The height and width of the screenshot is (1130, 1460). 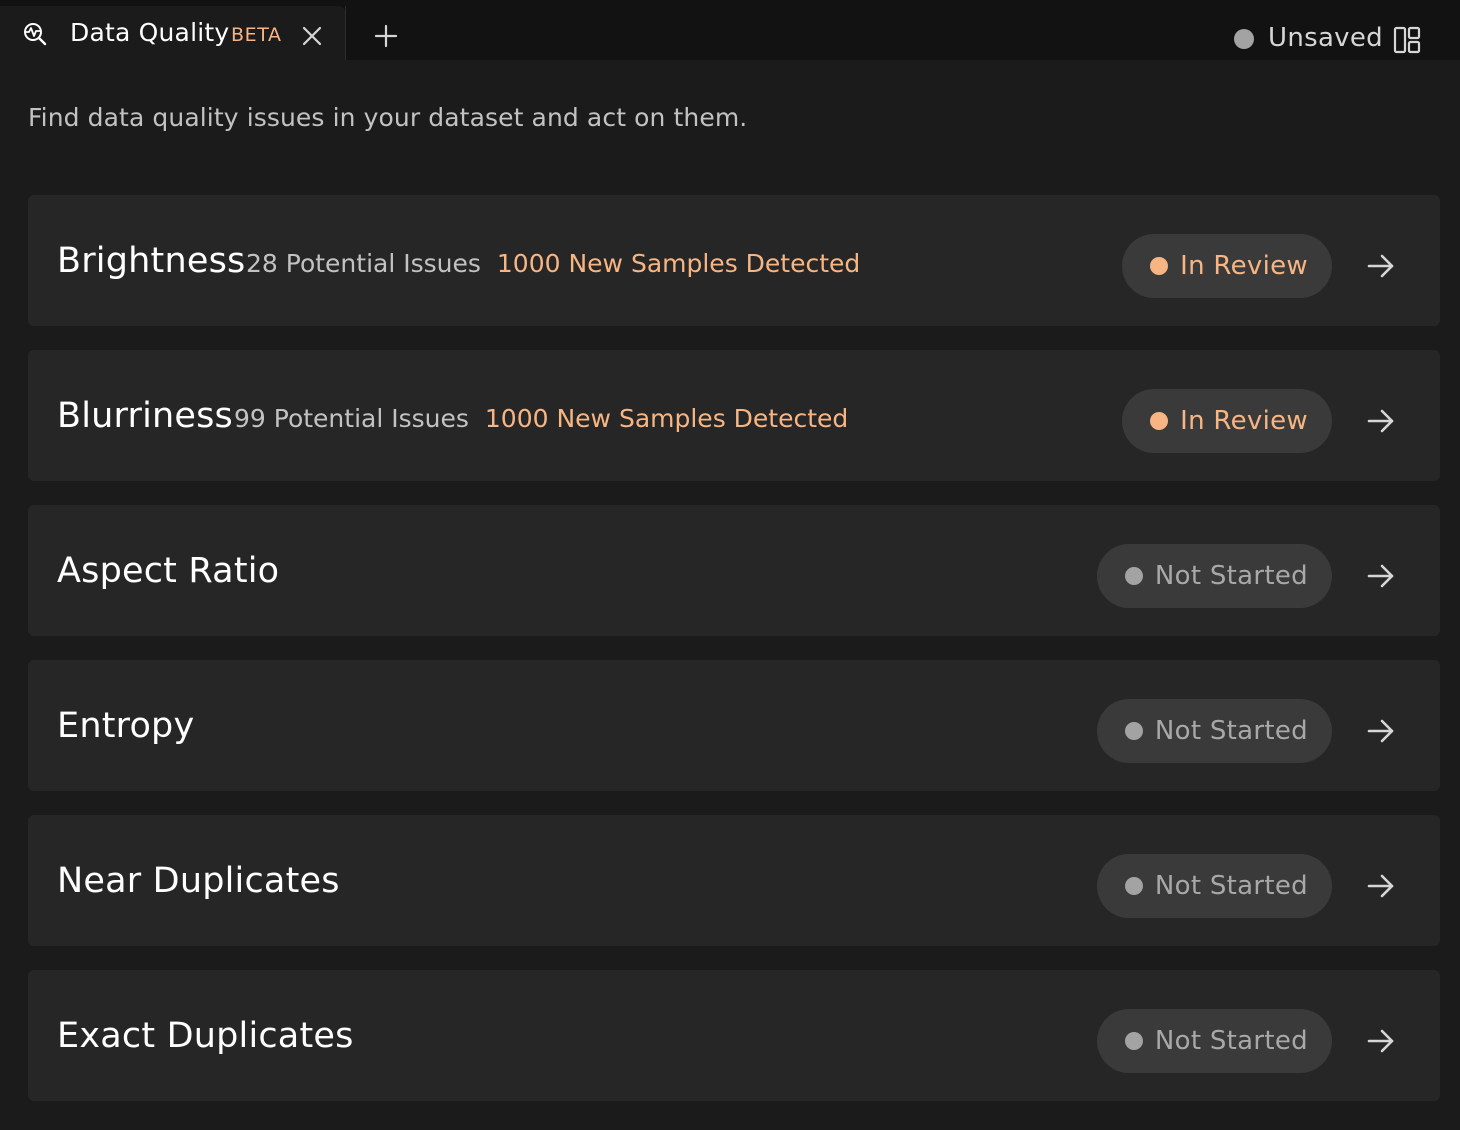 I want to click on beta-badge: BETA, so click(x=256, y=35).